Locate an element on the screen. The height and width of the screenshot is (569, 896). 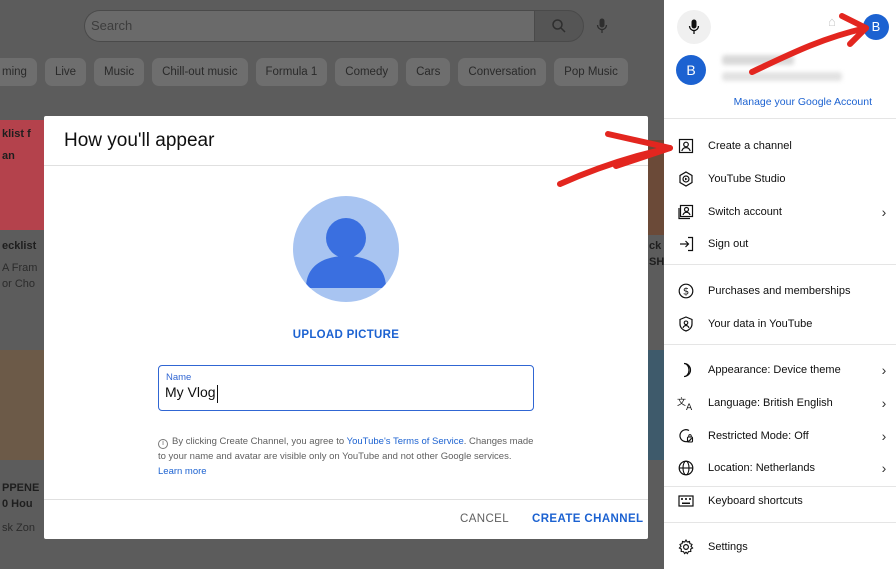
menu-item-settings: Settings is located at coordinates (780, 547).